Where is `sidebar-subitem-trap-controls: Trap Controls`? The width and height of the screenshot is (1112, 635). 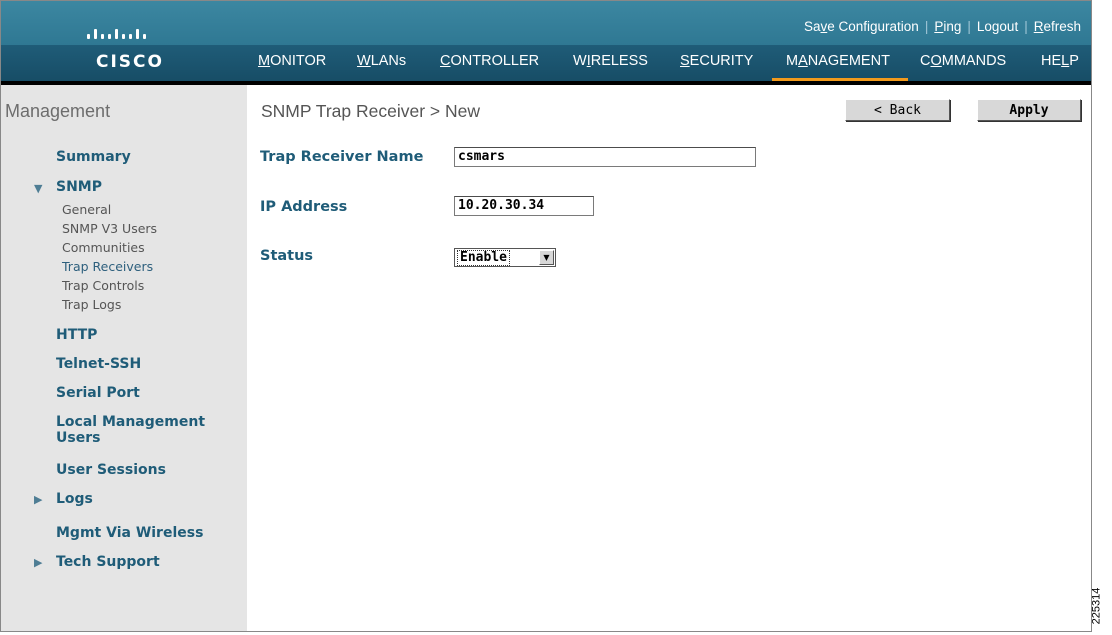
sidebar-subitem-trap-controls: Trap Controls is located at coordinates (103, 285).